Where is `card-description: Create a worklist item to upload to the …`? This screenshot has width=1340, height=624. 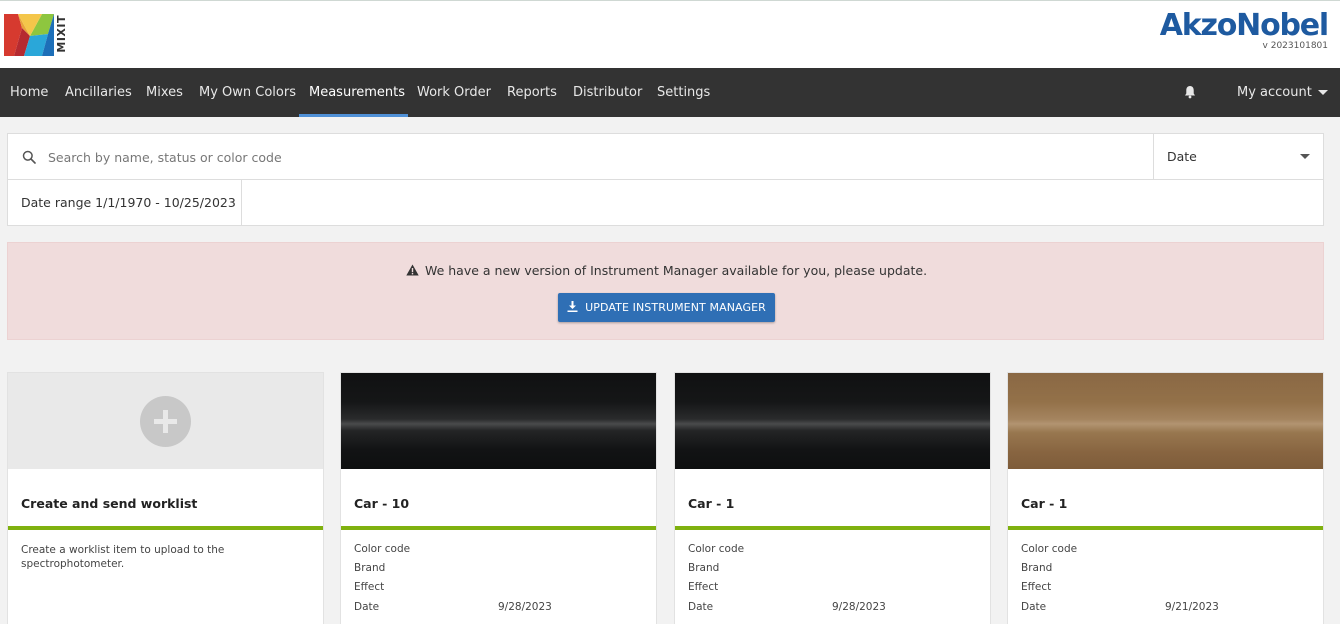
card-description: Create a worklist item to upload to the … is located at coordinates (123, 557).